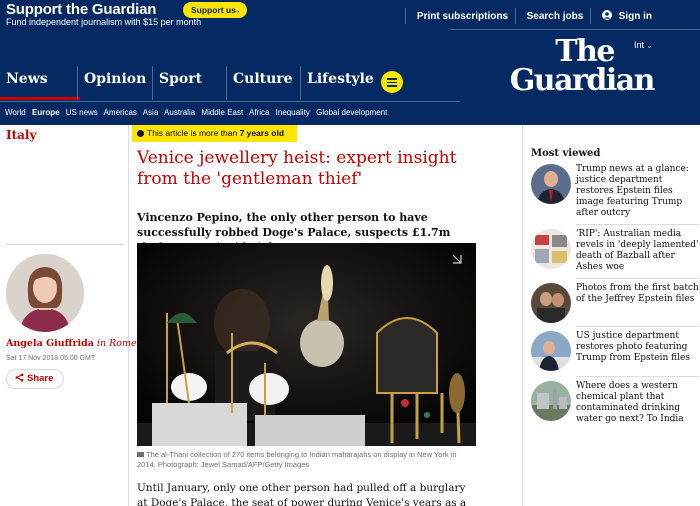  What do you see at coordinates (606, 14) in the screenshot?
I see `user-icon` at bounding box center [606, 14].